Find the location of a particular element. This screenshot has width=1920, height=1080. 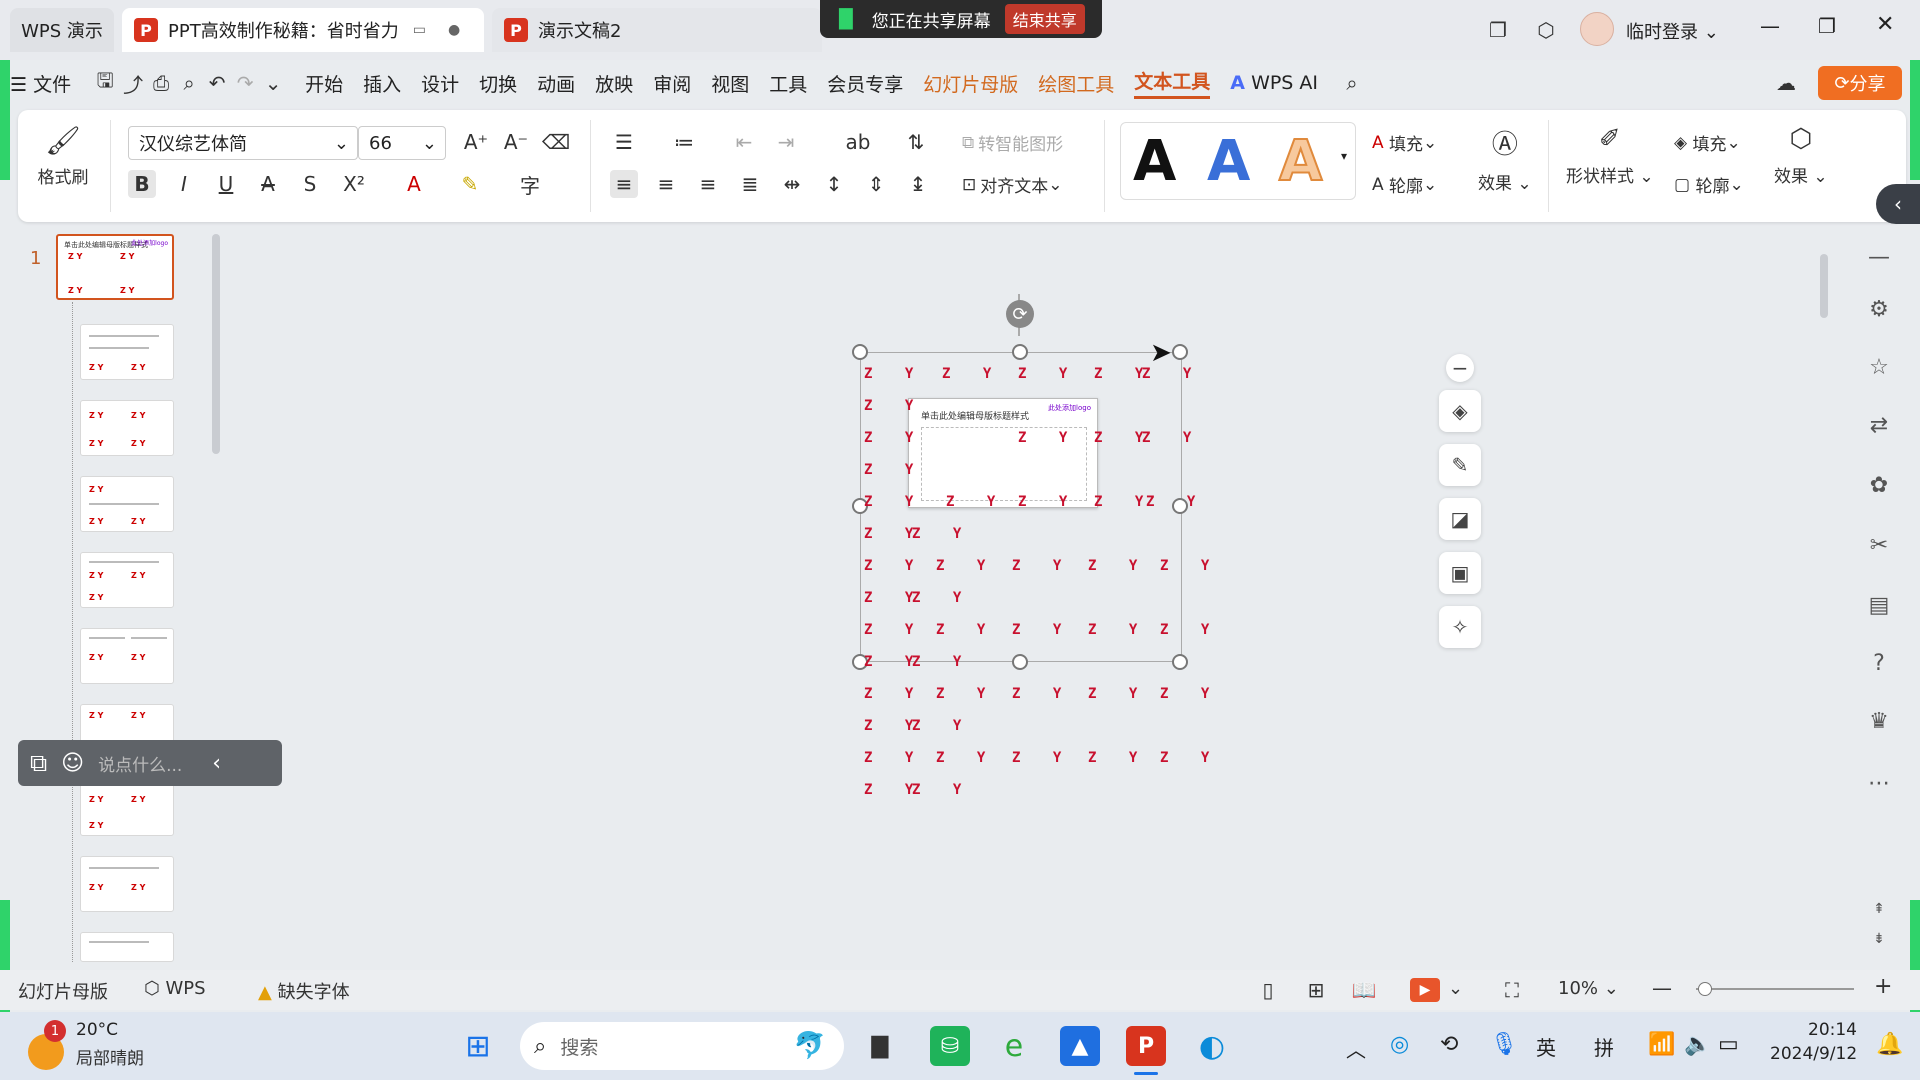

scroll-page-up-icon: ⇞ is located at coordinates (1879, 909).